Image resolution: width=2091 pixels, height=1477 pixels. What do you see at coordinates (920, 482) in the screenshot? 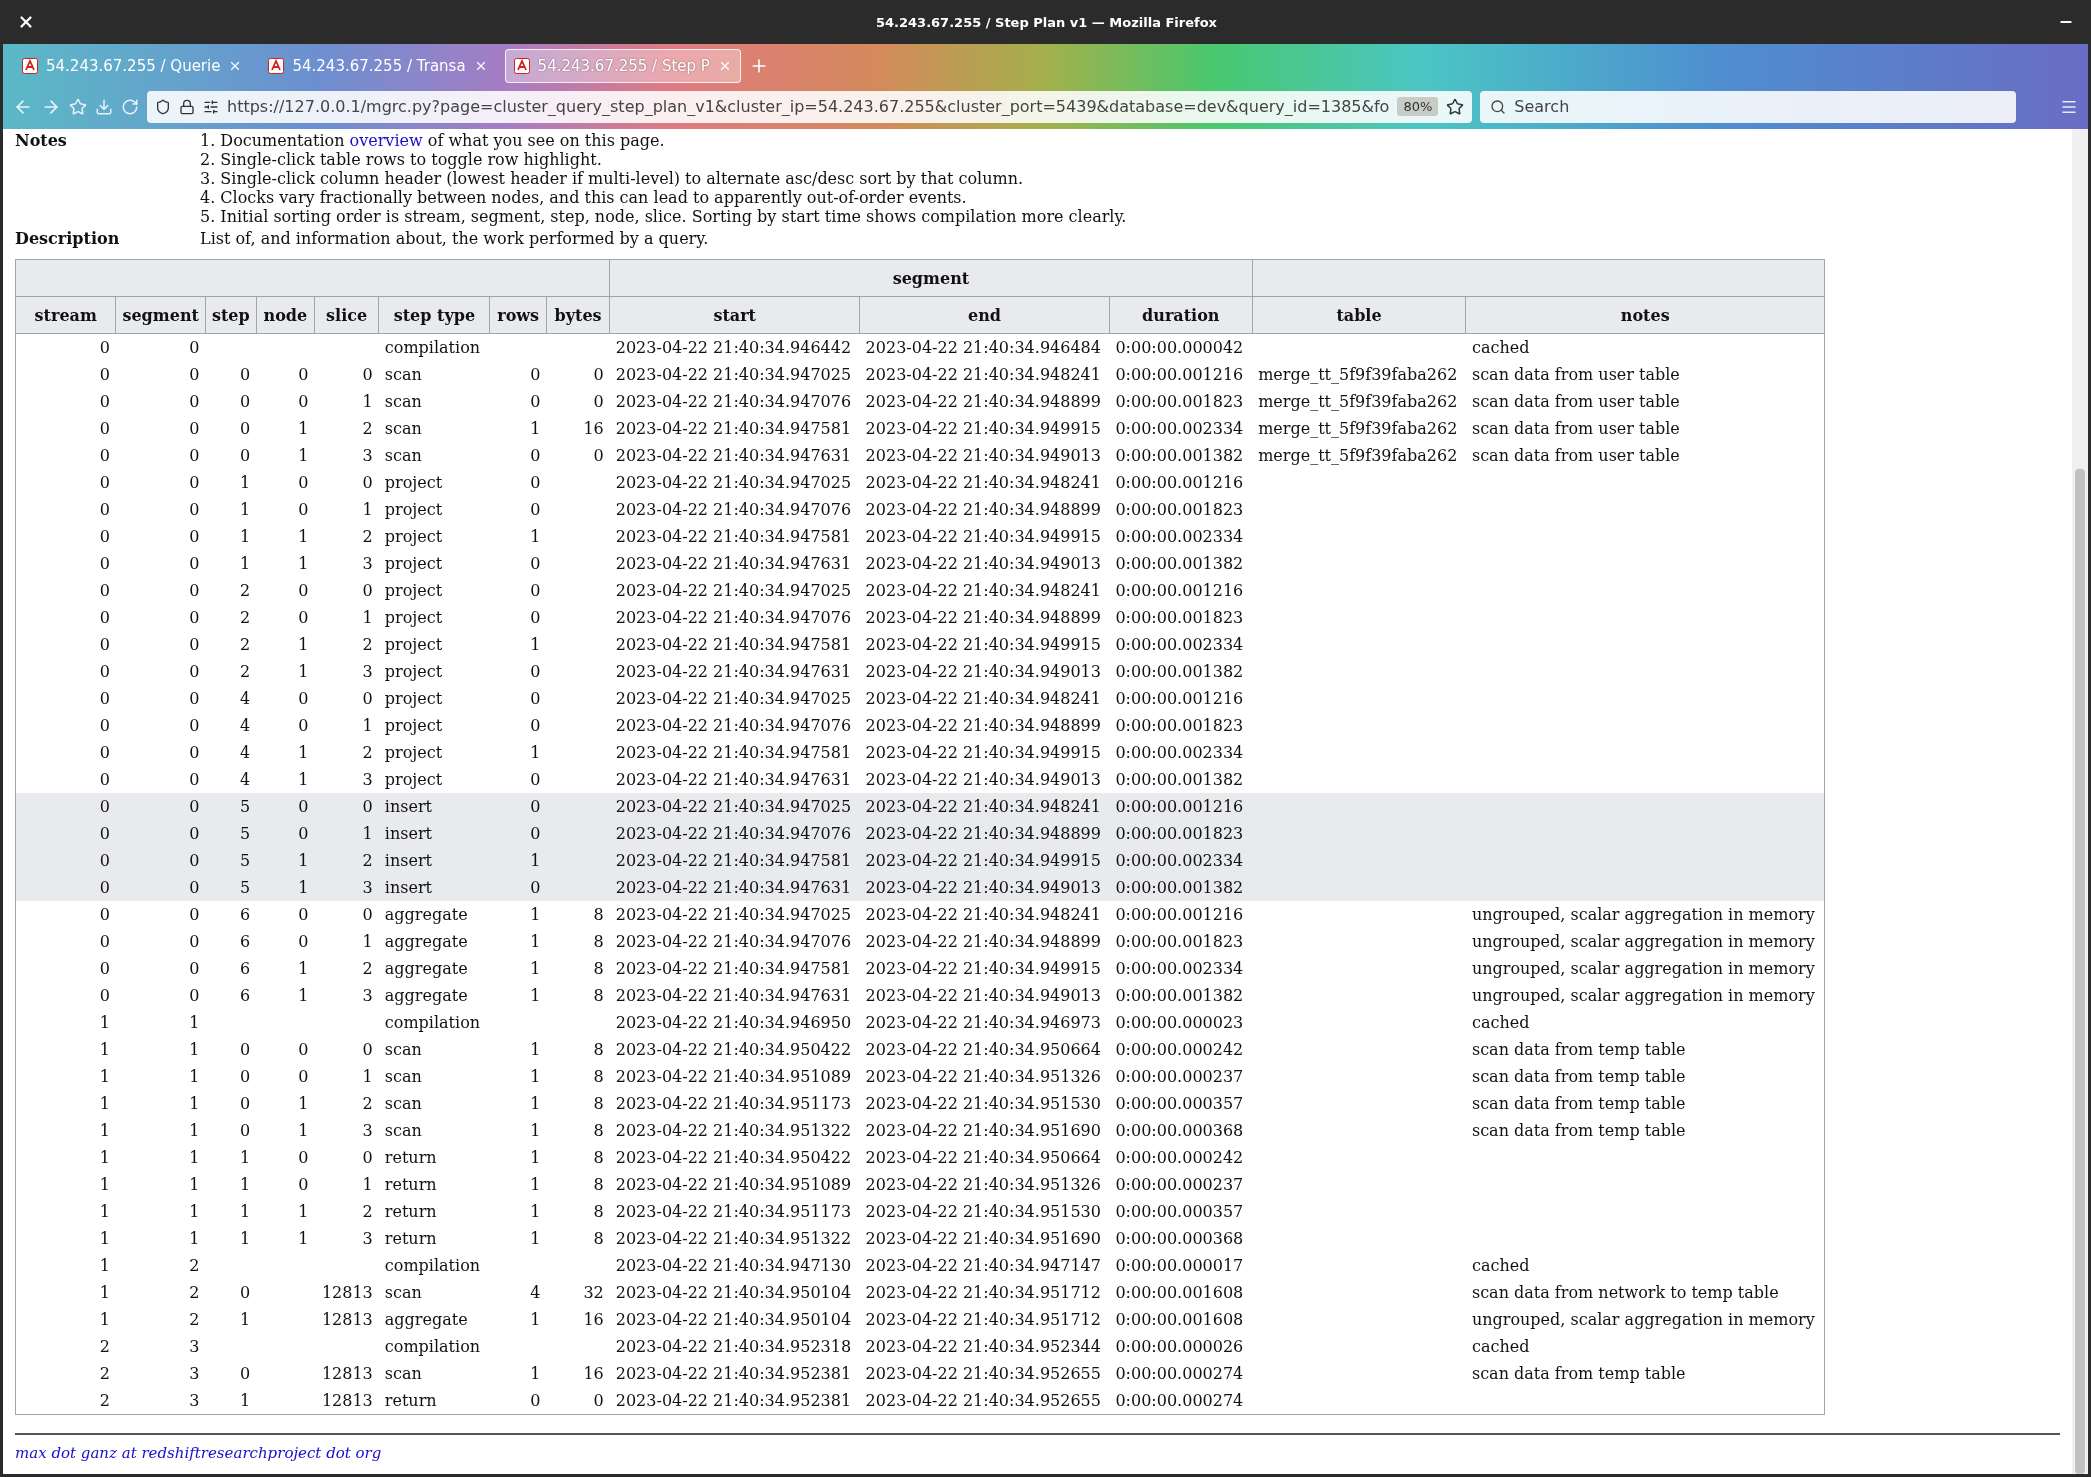
I see `table-row: 0 0 1 0 0 project 0 2023-04-22 21:40:34.947025 2023-04-22 21:40:34.948241 0:00:00.001216` at bounding box center [920, 482].